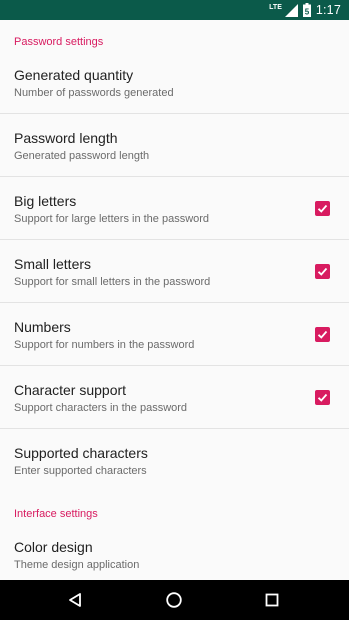  Describe the element at coordinates (81, 453) in the screenshot. I see `pref-title: Supported characters` at that location.